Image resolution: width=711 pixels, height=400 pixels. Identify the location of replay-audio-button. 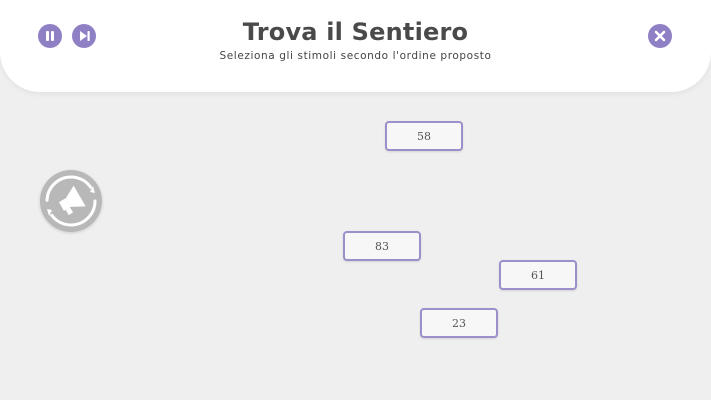
(71, 201).